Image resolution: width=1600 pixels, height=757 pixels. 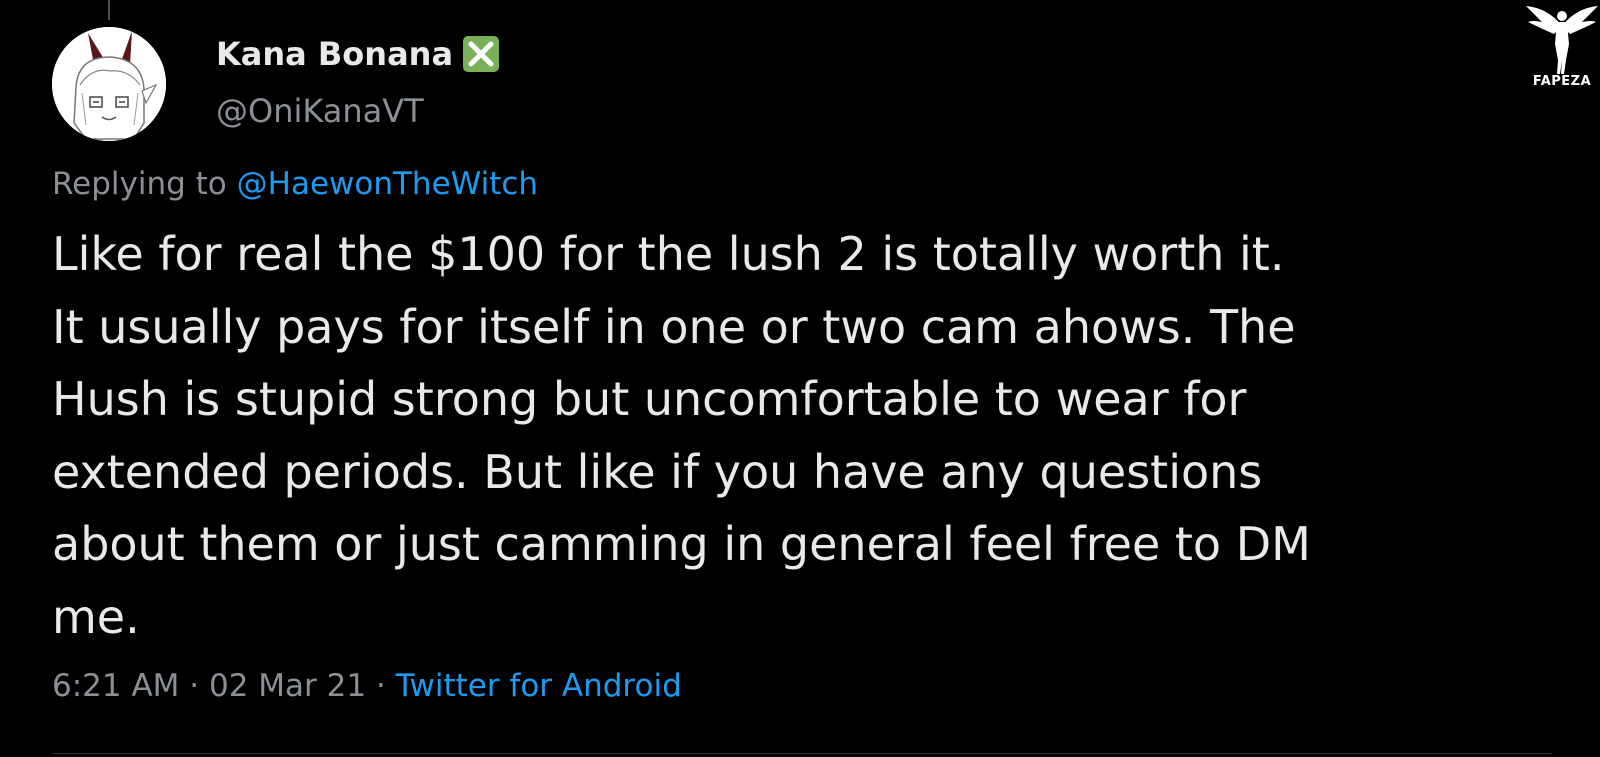 What do you see at coordinates (334, 54) in the screenshot?
I see `author-display-name: Kana Bonana` at bounding box center [334, 54].